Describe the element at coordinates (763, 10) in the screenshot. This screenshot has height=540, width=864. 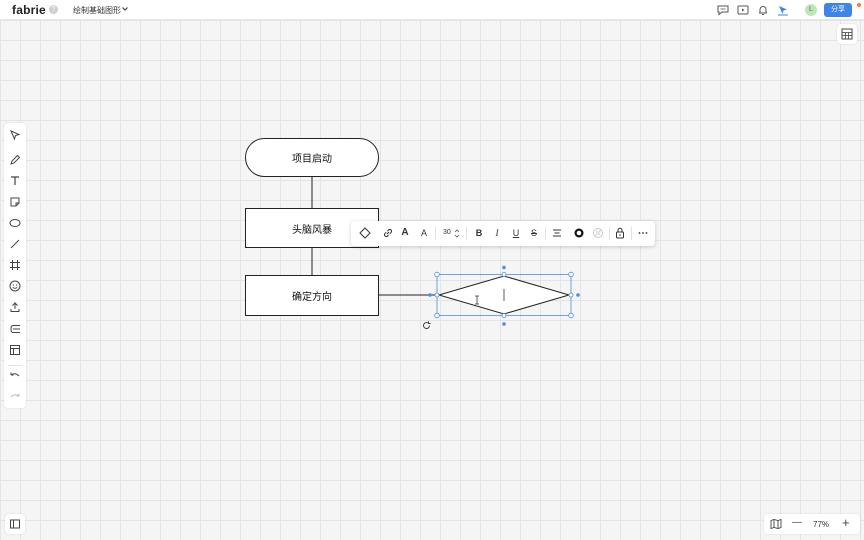
I see `bell-icon` at that location.